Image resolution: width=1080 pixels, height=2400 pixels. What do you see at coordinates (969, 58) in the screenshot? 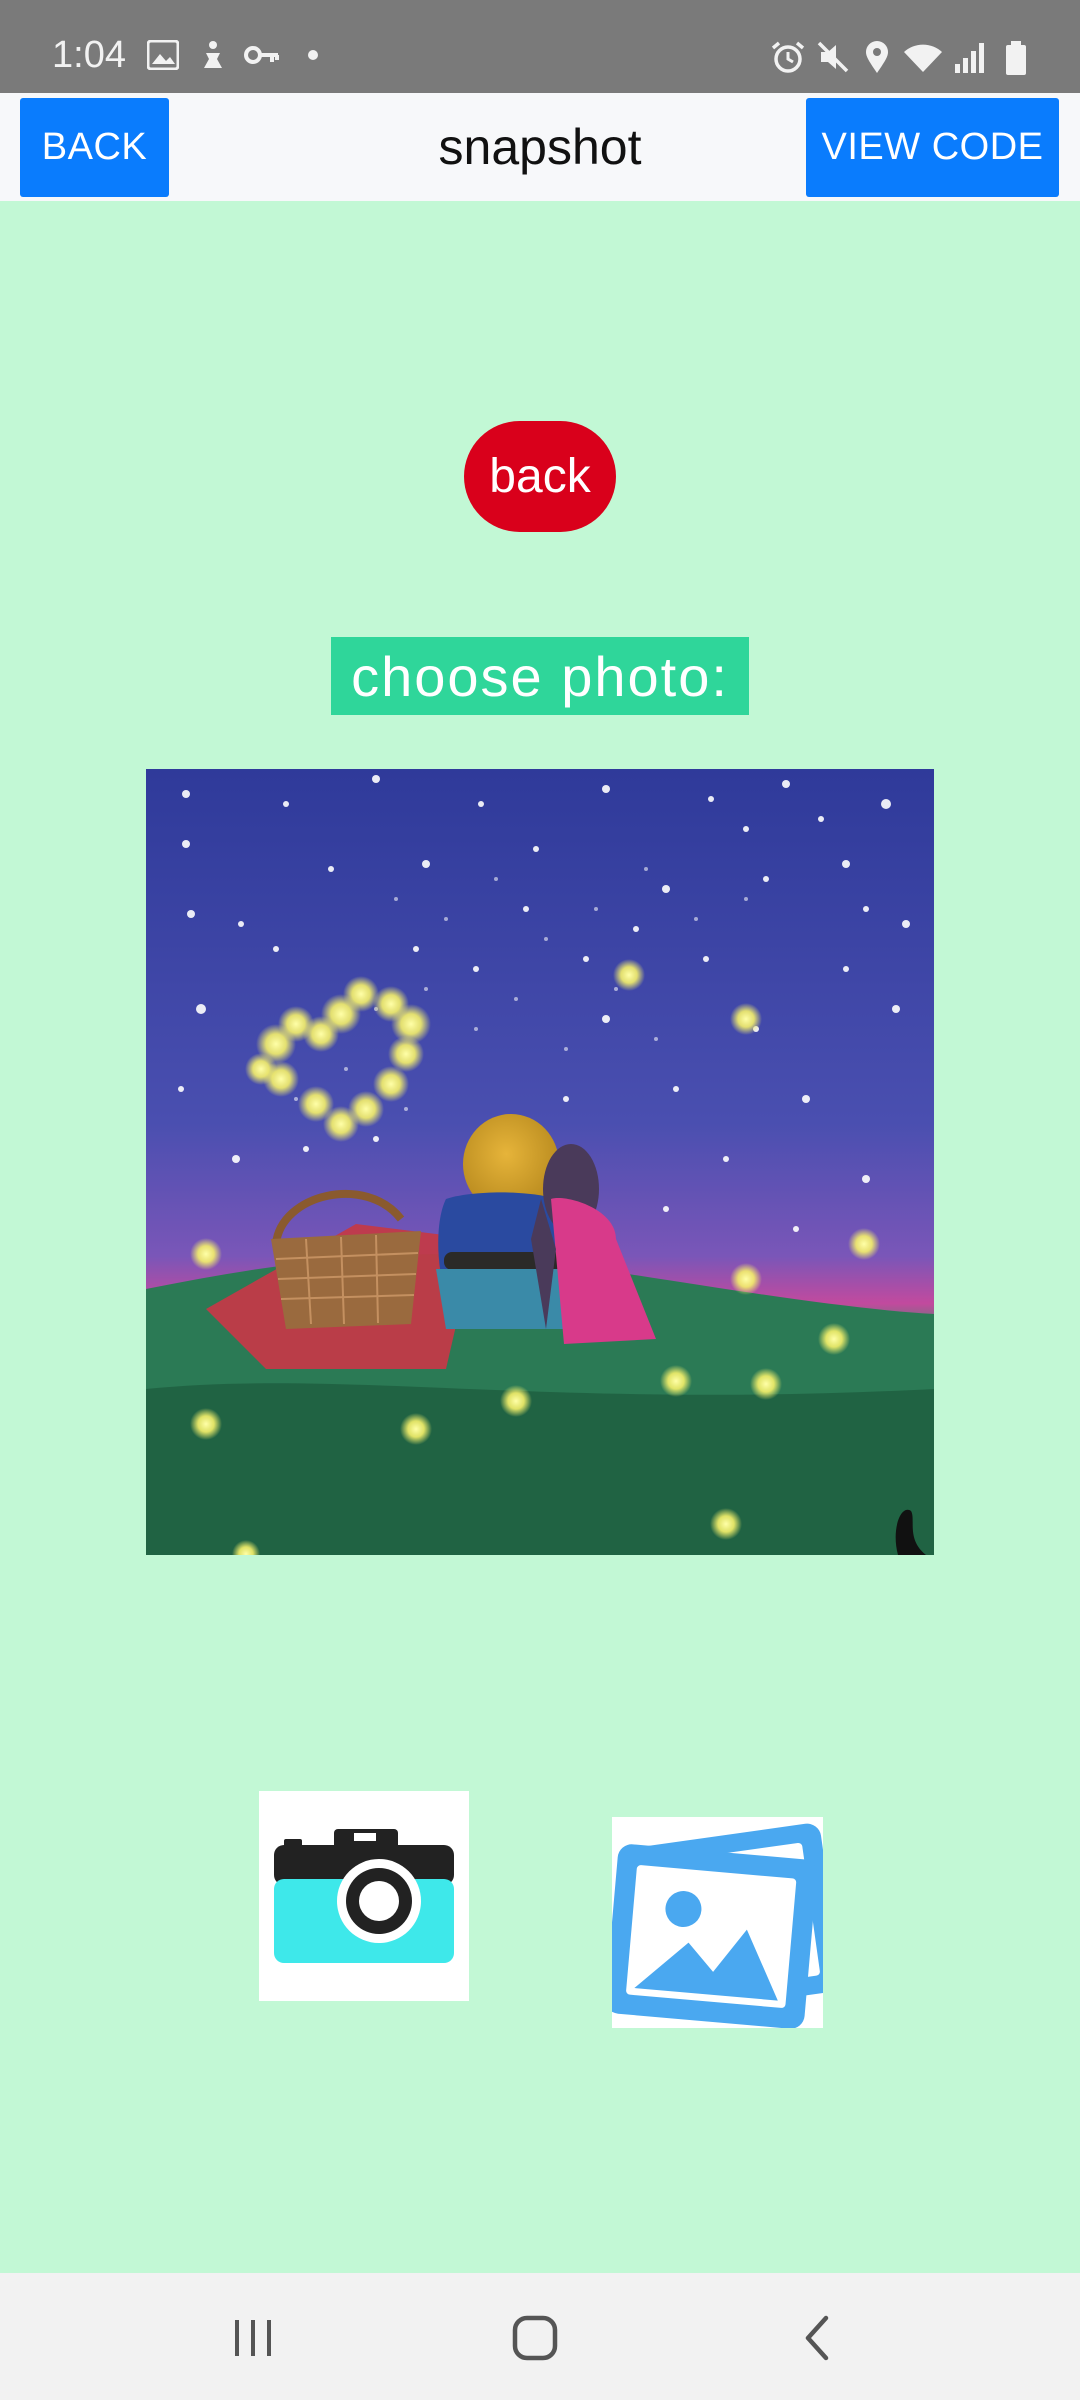
I see `signal-icon` at bounding box center [969, 58].